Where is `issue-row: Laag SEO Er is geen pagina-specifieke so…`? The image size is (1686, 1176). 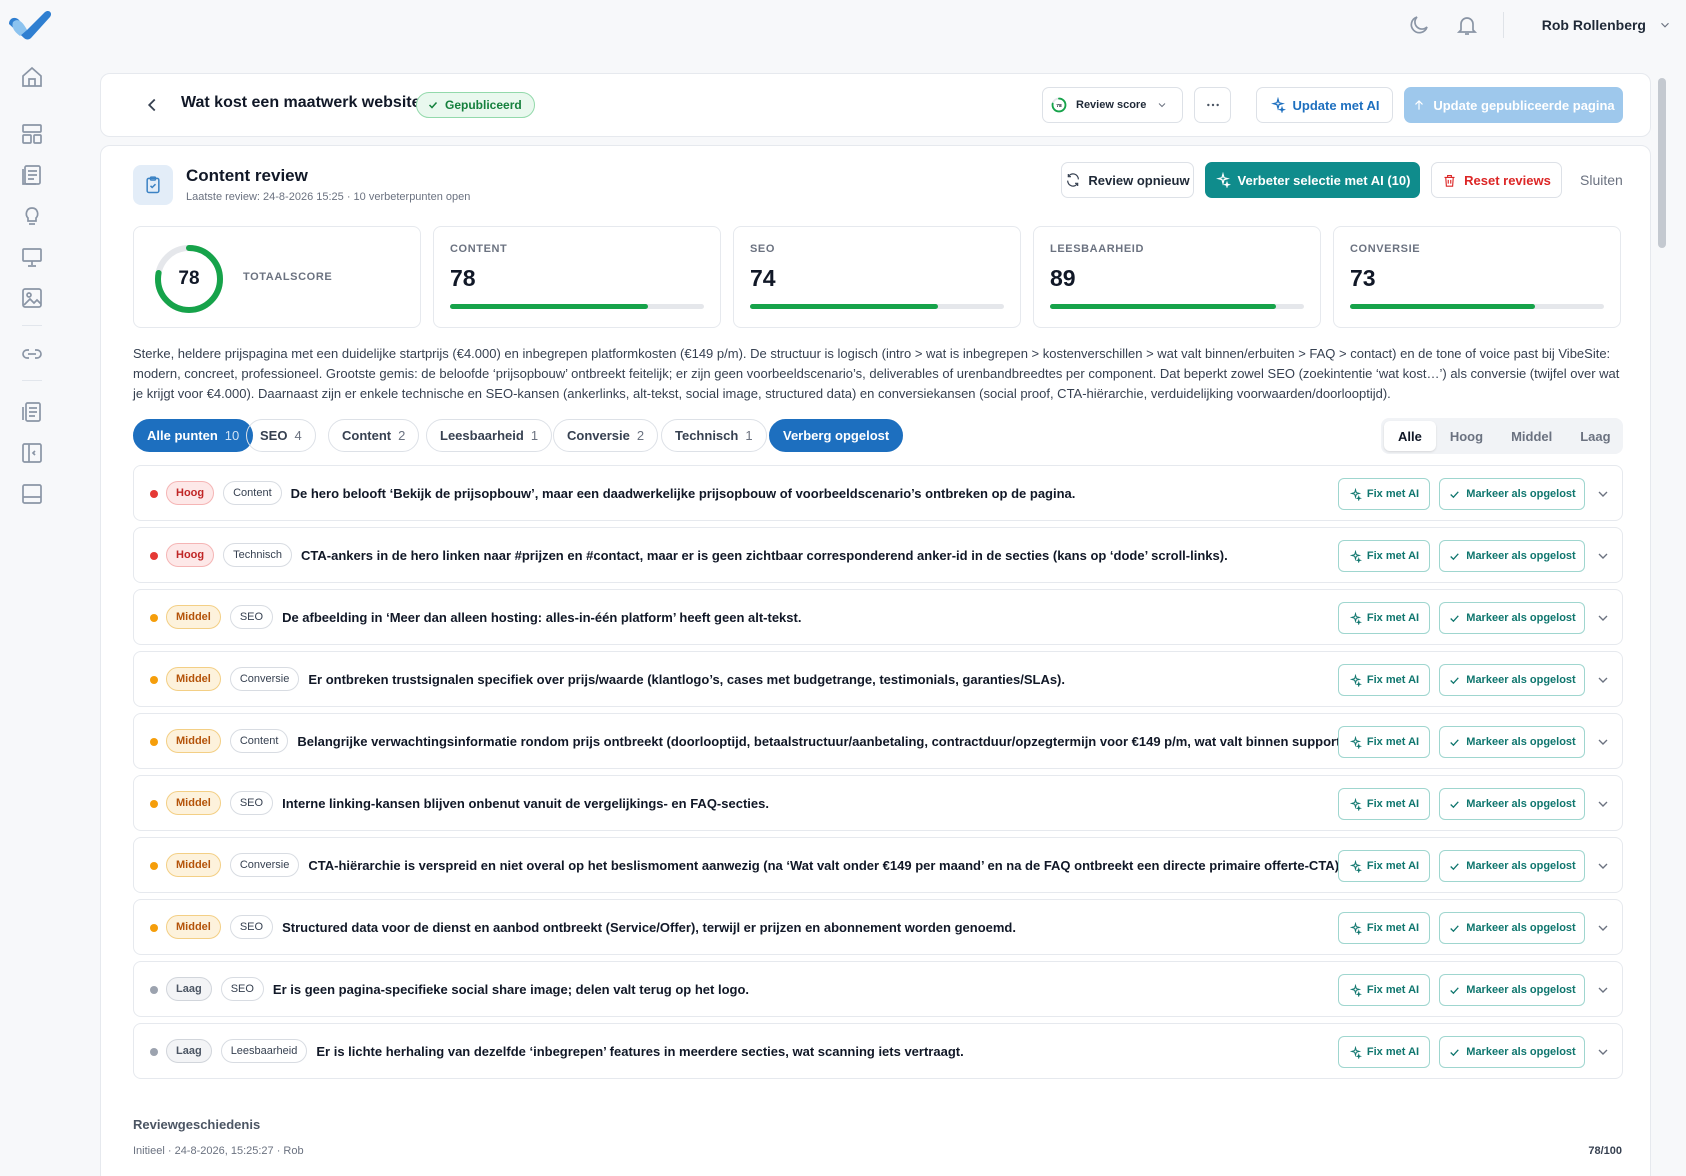 issue-row: Laag SEO Er is geen pagina-specifieke so… is located at coordinates (878, 989).